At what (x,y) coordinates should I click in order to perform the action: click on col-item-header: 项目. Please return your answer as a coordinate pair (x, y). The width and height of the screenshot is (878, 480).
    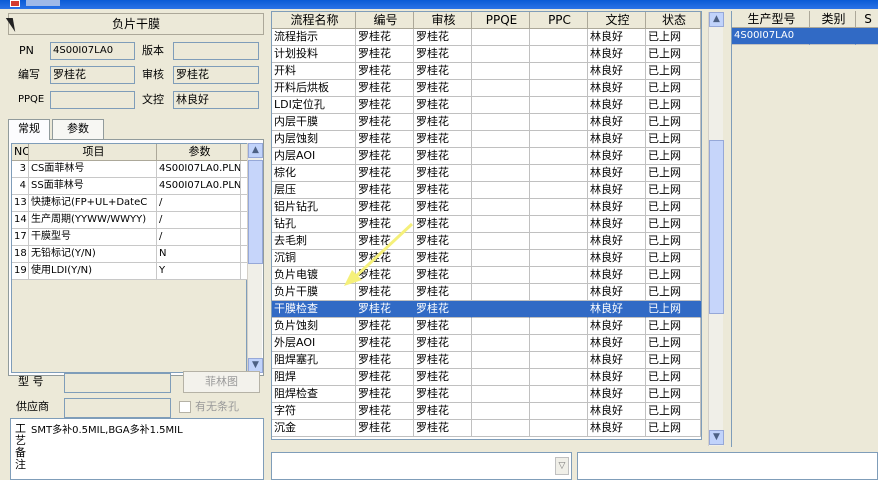
    Looking at the image, I should click on (93, 152).